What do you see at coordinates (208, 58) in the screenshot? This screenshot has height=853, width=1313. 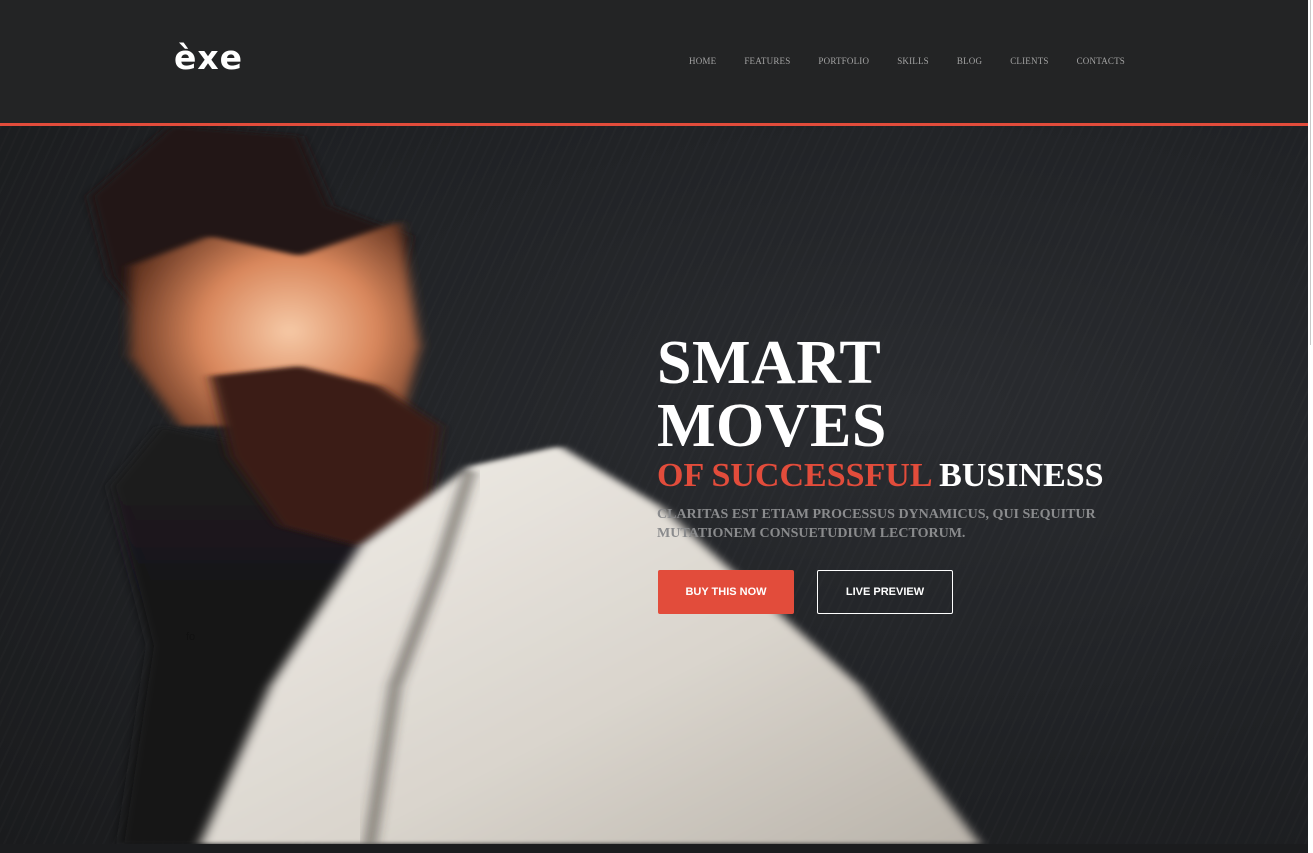 I see `site-logo: èxe` at bounding box center [208, 58].